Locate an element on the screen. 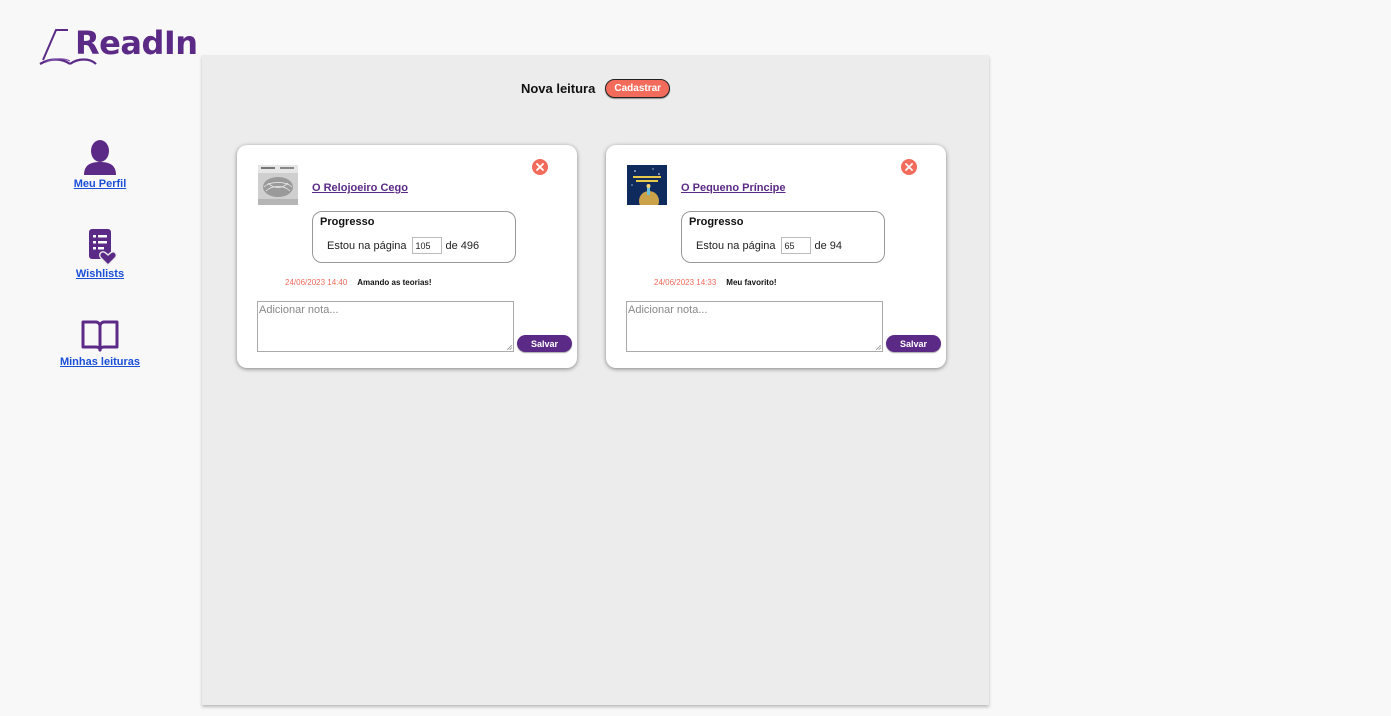 The height and width of the screenshot is (716, 1391). note-entry: 24/06/2023 14:40 Amando as teorias! is located at coordinates (358, 282).